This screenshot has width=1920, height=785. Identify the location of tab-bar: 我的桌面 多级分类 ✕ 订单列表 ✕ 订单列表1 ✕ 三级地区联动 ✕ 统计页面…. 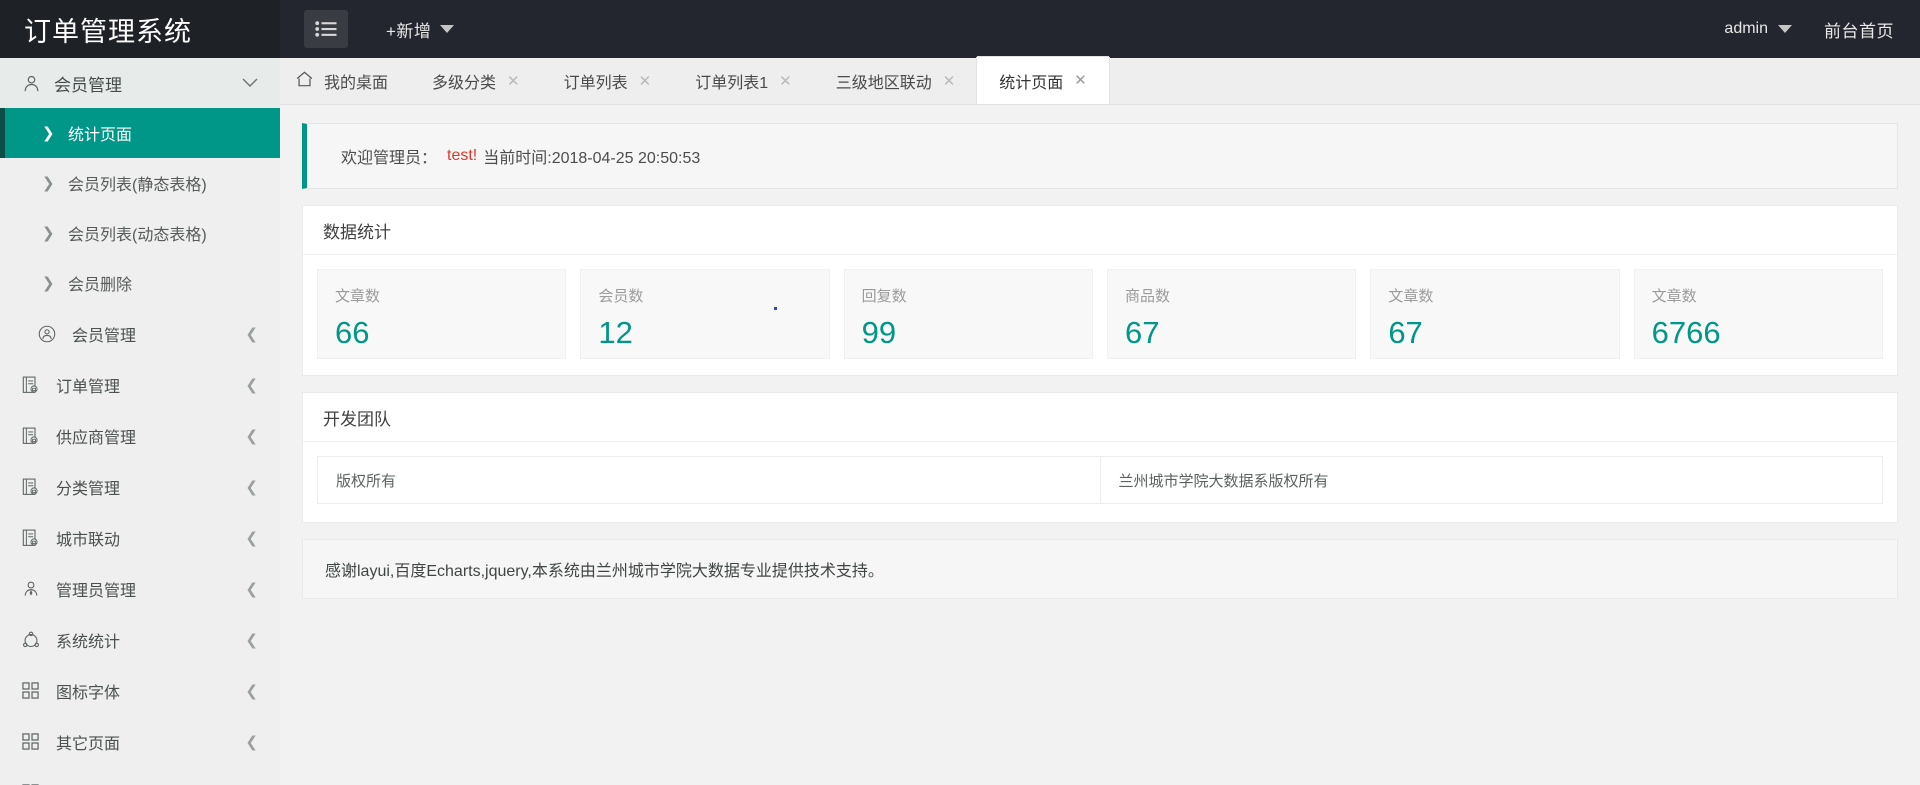
(1100, 81).